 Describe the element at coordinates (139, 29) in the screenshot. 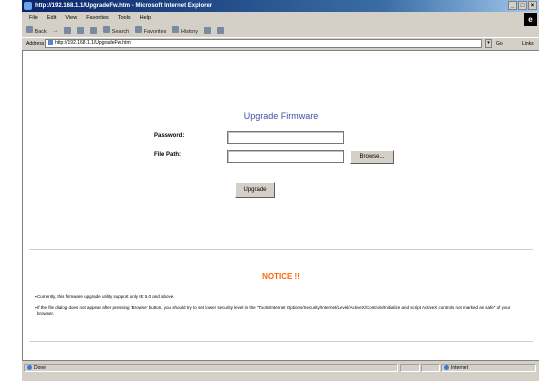

I see `favorites-icon` at that location.